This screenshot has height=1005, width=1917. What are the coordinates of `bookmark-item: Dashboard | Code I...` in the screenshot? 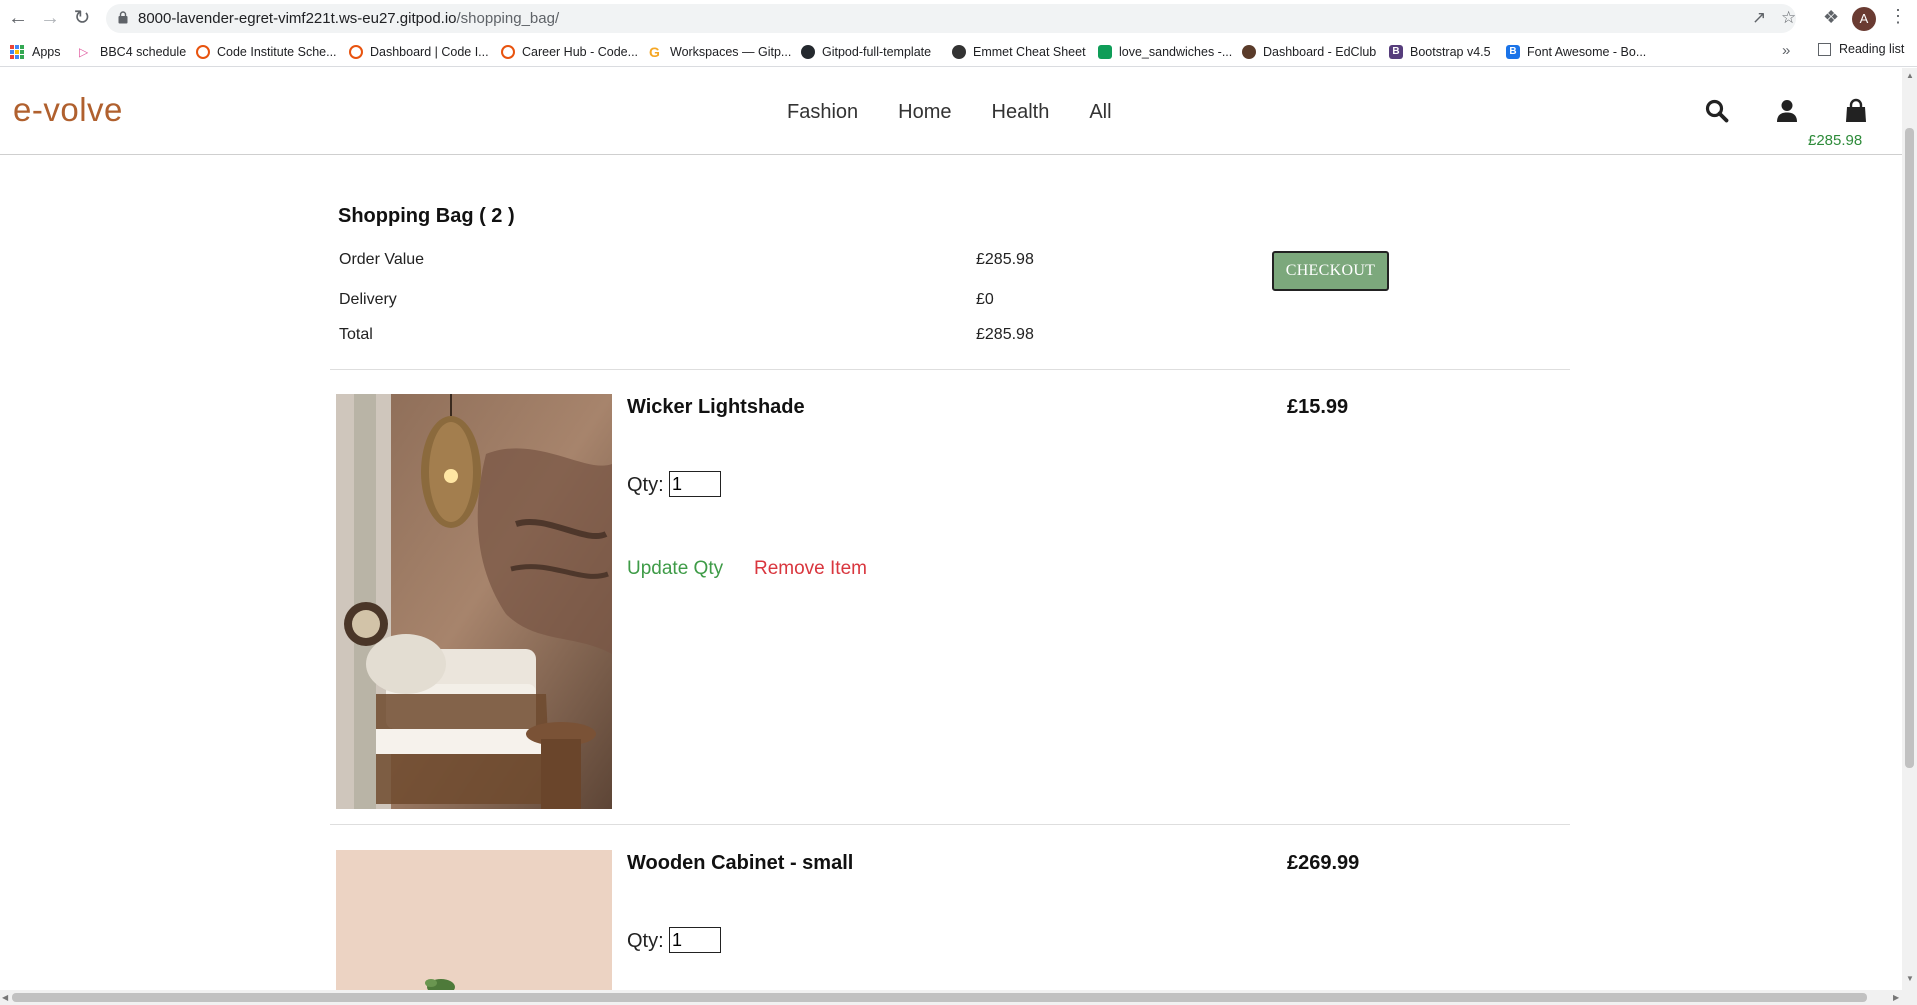 It's located at (419, 52).